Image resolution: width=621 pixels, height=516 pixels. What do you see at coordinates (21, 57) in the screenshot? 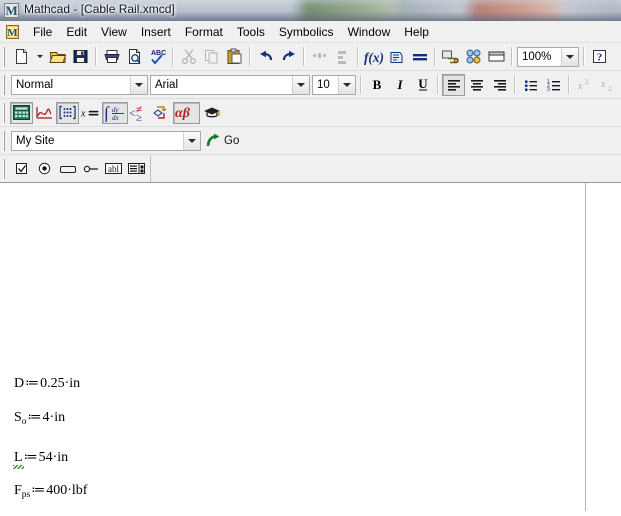
I see `new-document-icon` at bounding box center [21, 57].